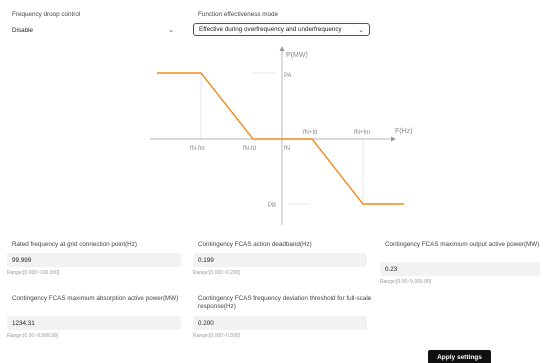 This screenshot has height=363, width=544. Describe the element at coordinates (197, 149) in the screenshot. I see `tick-fn-minus-fm: fN-fm` at that location.